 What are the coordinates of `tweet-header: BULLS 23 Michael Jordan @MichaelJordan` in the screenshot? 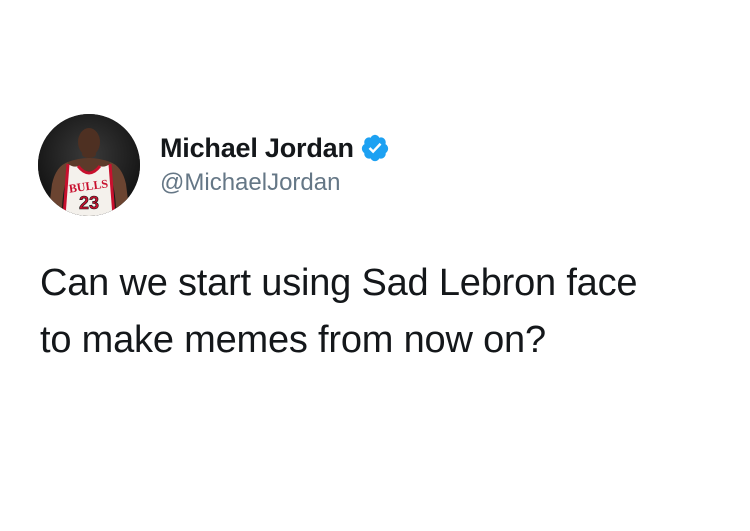 It's located at (214, 165).